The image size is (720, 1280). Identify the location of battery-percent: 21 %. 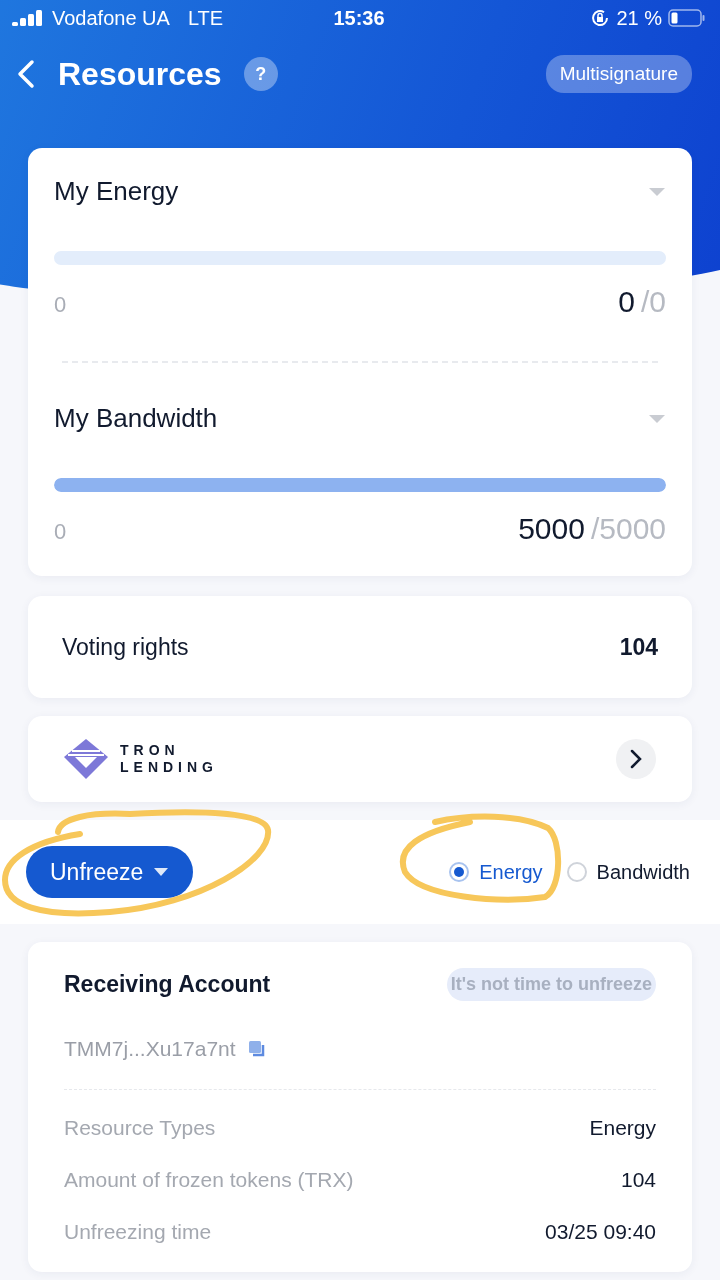
(639, 18).